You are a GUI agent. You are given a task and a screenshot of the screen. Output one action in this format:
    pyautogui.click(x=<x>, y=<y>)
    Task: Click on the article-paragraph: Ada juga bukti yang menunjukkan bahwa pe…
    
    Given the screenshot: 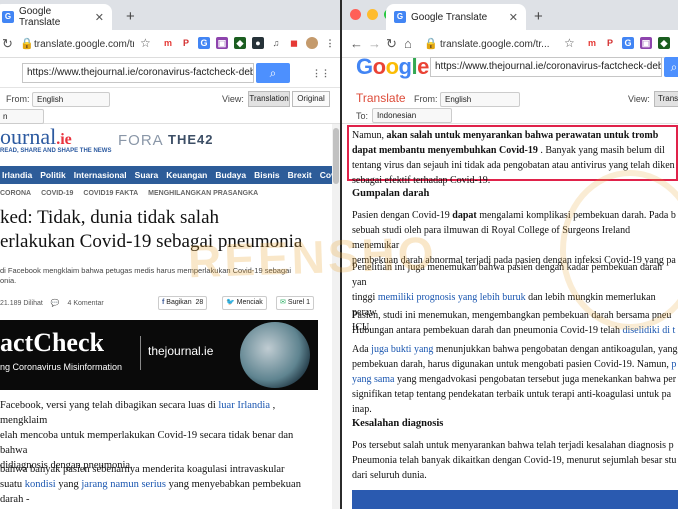 What is the action you would take?
    pyautogui.click(x=515, y=379)
    